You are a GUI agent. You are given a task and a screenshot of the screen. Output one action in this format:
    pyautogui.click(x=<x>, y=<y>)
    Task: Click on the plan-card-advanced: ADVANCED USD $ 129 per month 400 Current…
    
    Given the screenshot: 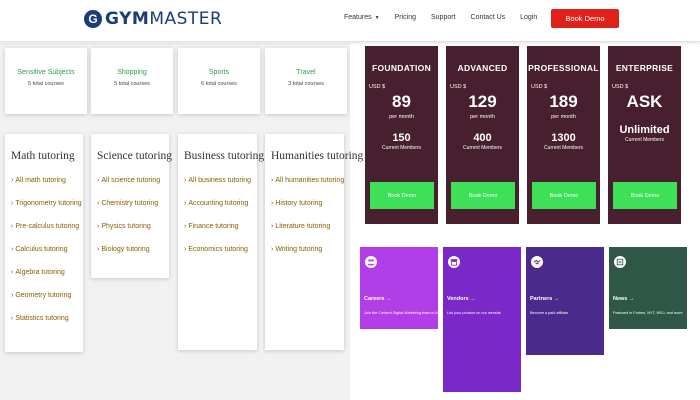 What is the action you would take?
    pyautogui.click(x=482, y=135)
    